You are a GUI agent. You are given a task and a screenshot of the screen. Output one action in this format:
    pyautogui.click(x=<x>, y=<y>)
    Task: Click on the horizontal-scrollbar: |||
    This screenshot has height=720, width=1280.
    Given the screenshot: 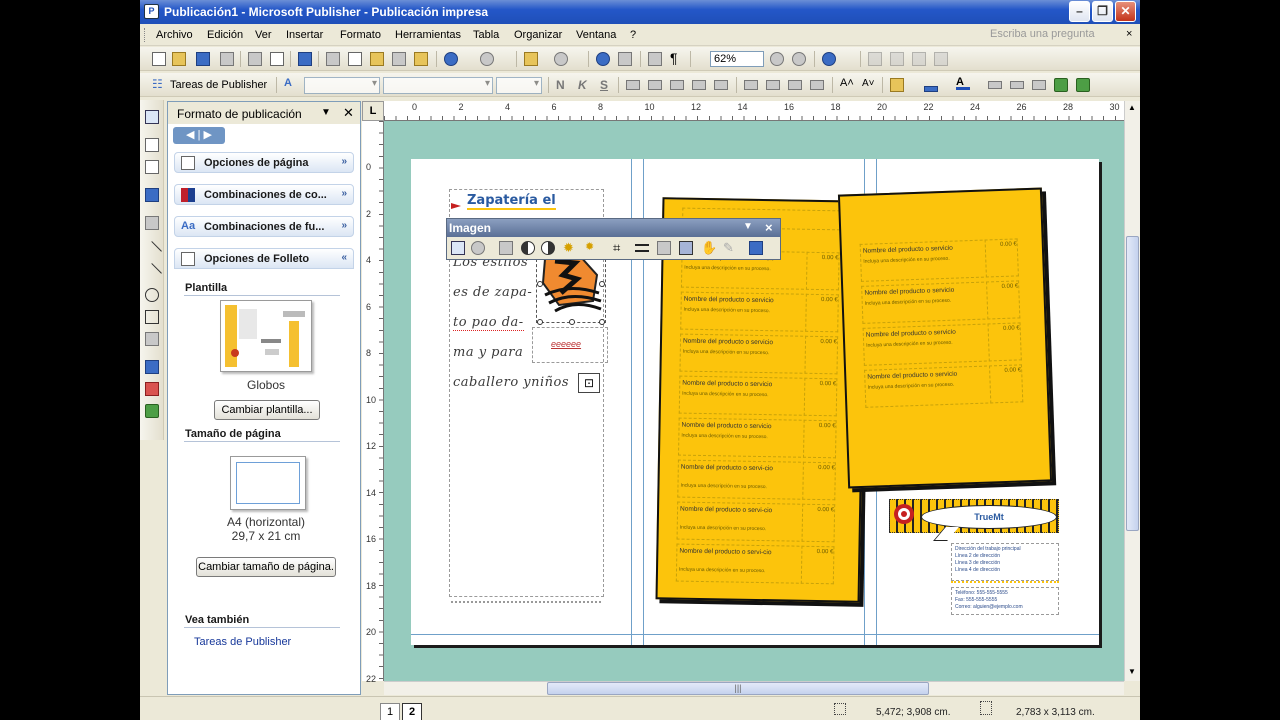 What is the action you would take?
    pyautogui.click(x=754, y=688)
    